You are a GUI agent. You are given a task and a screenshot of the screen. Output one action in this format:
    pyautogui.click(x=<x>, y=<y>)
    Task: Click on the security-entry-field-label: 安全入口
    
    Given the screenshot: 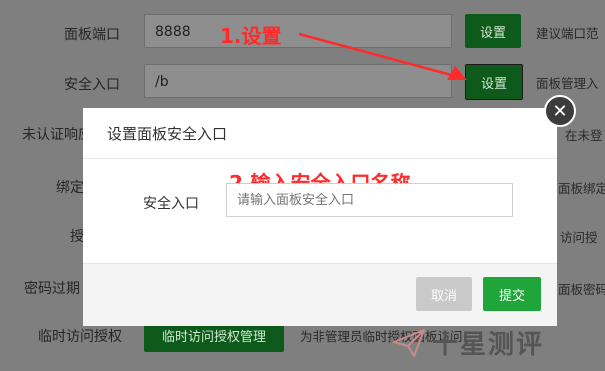 What is the action you would take?
    pyautogui.click(x=171, y=204)
    